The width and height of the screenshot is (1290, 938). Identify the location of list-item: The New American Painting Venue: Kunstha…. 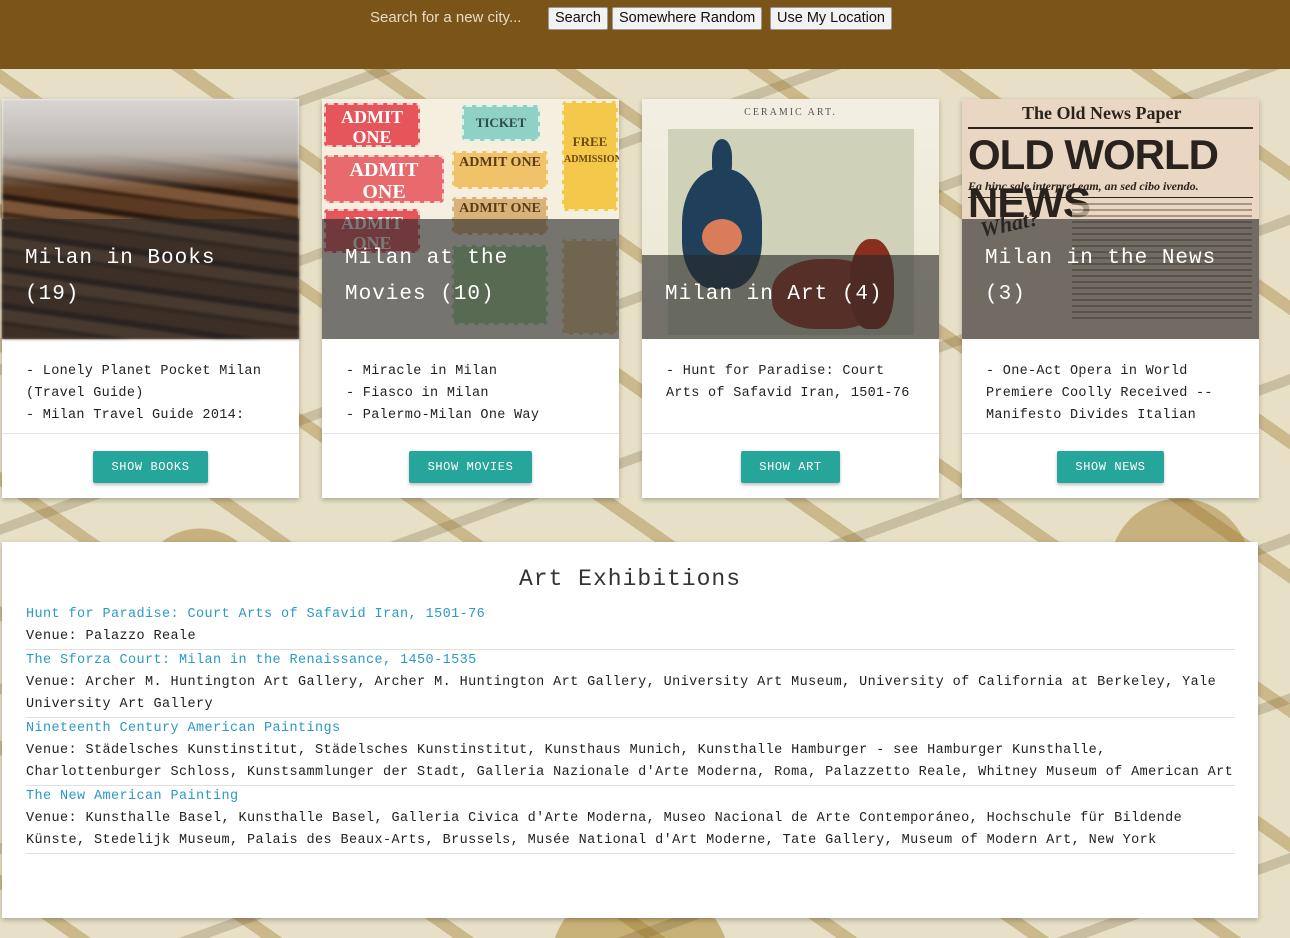
(630, 820).